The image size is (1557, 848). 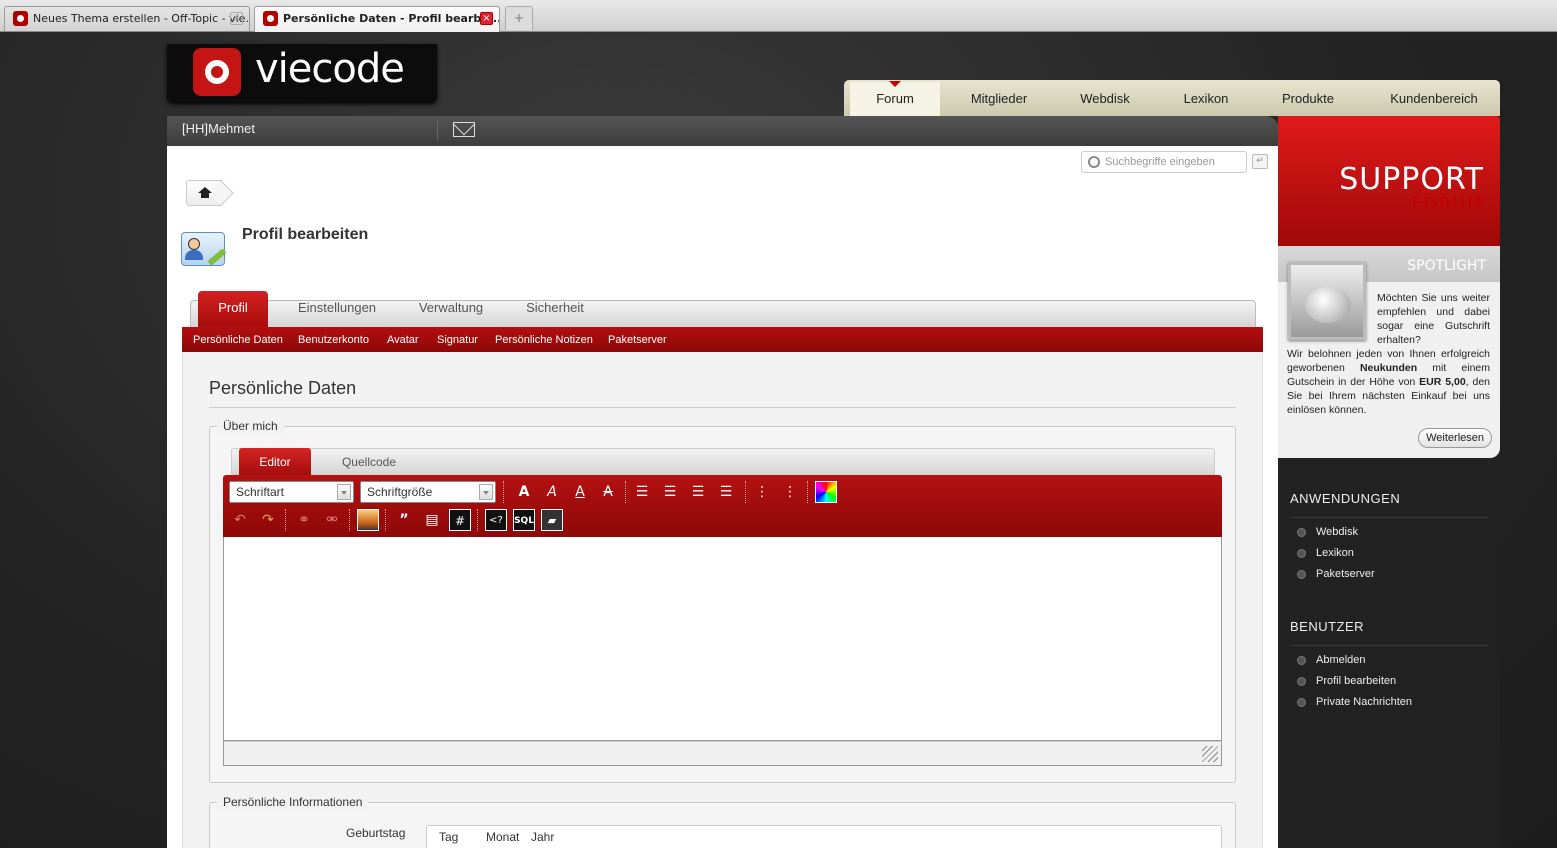 I want to click on chevron-down-icon, so click(x=344, y=492).